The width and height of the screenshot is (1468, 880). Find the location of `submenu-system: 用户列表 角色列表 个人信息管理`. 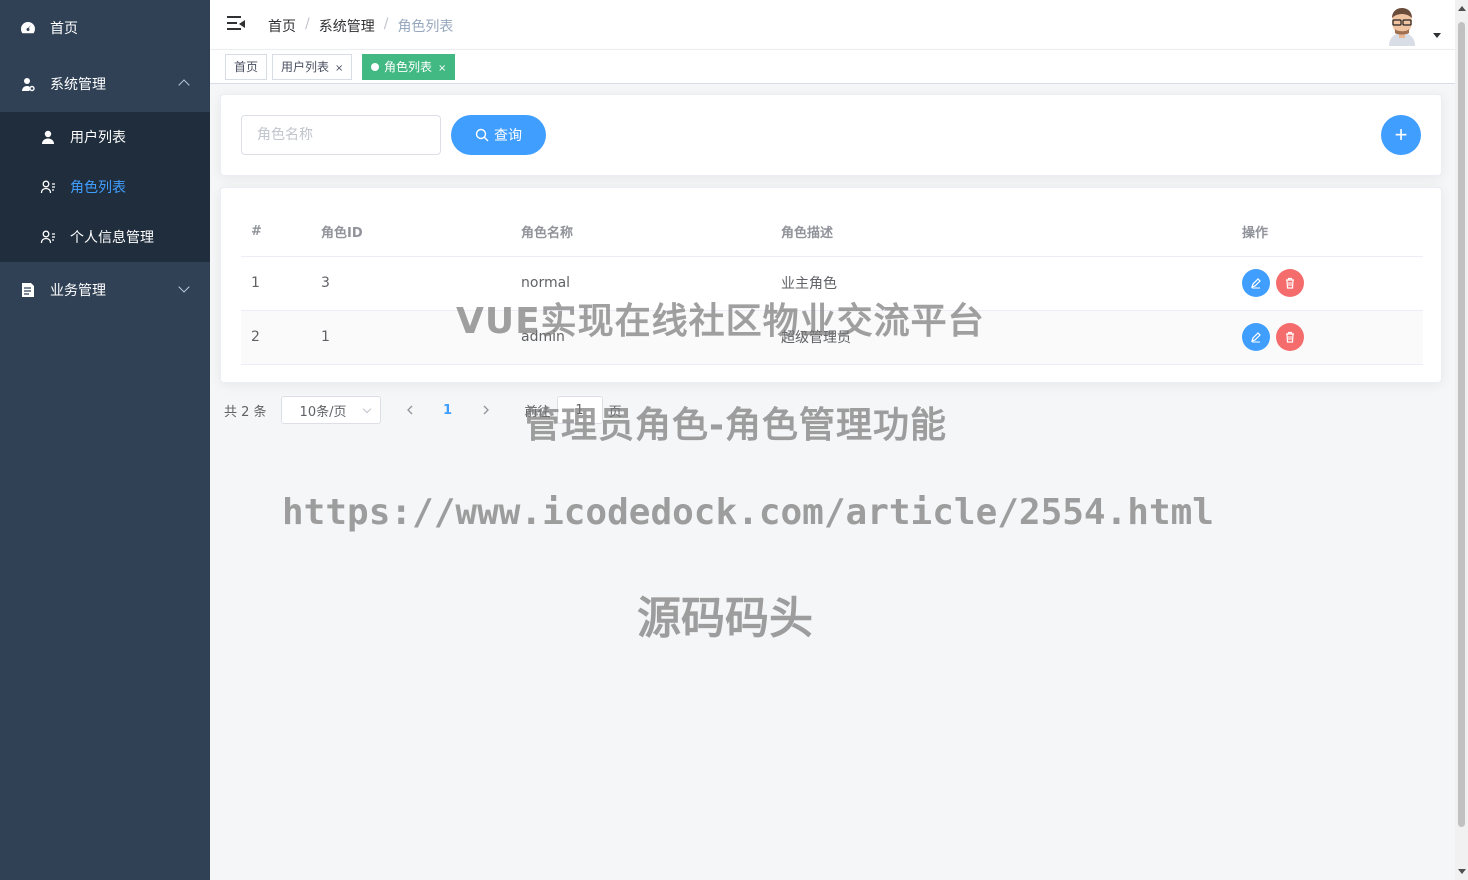

submenu-system: 用户列表 角色列表 个人信息管理 is located at coordinates (105, 187).